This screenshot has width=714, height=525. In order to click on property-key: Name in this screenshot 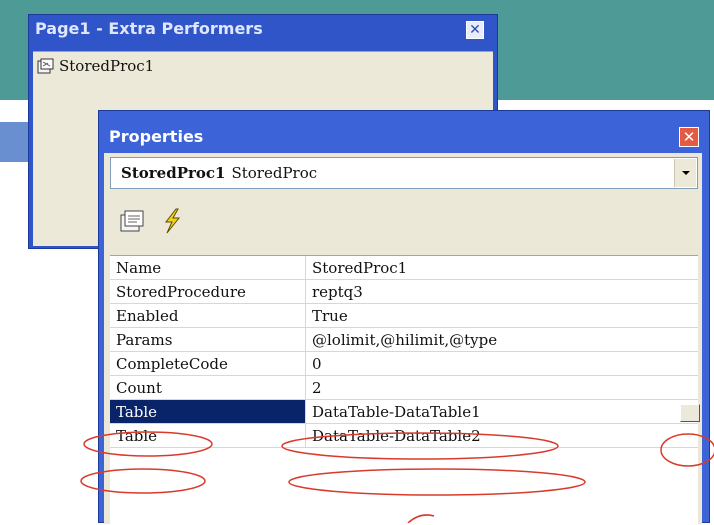, I will do `click(208, 268)`.